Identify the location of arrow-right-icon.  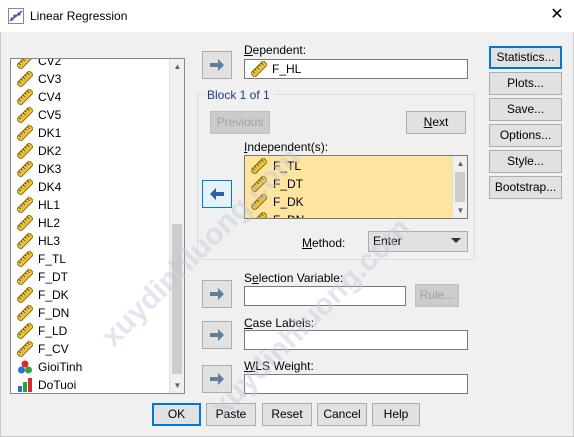
(217, 65).